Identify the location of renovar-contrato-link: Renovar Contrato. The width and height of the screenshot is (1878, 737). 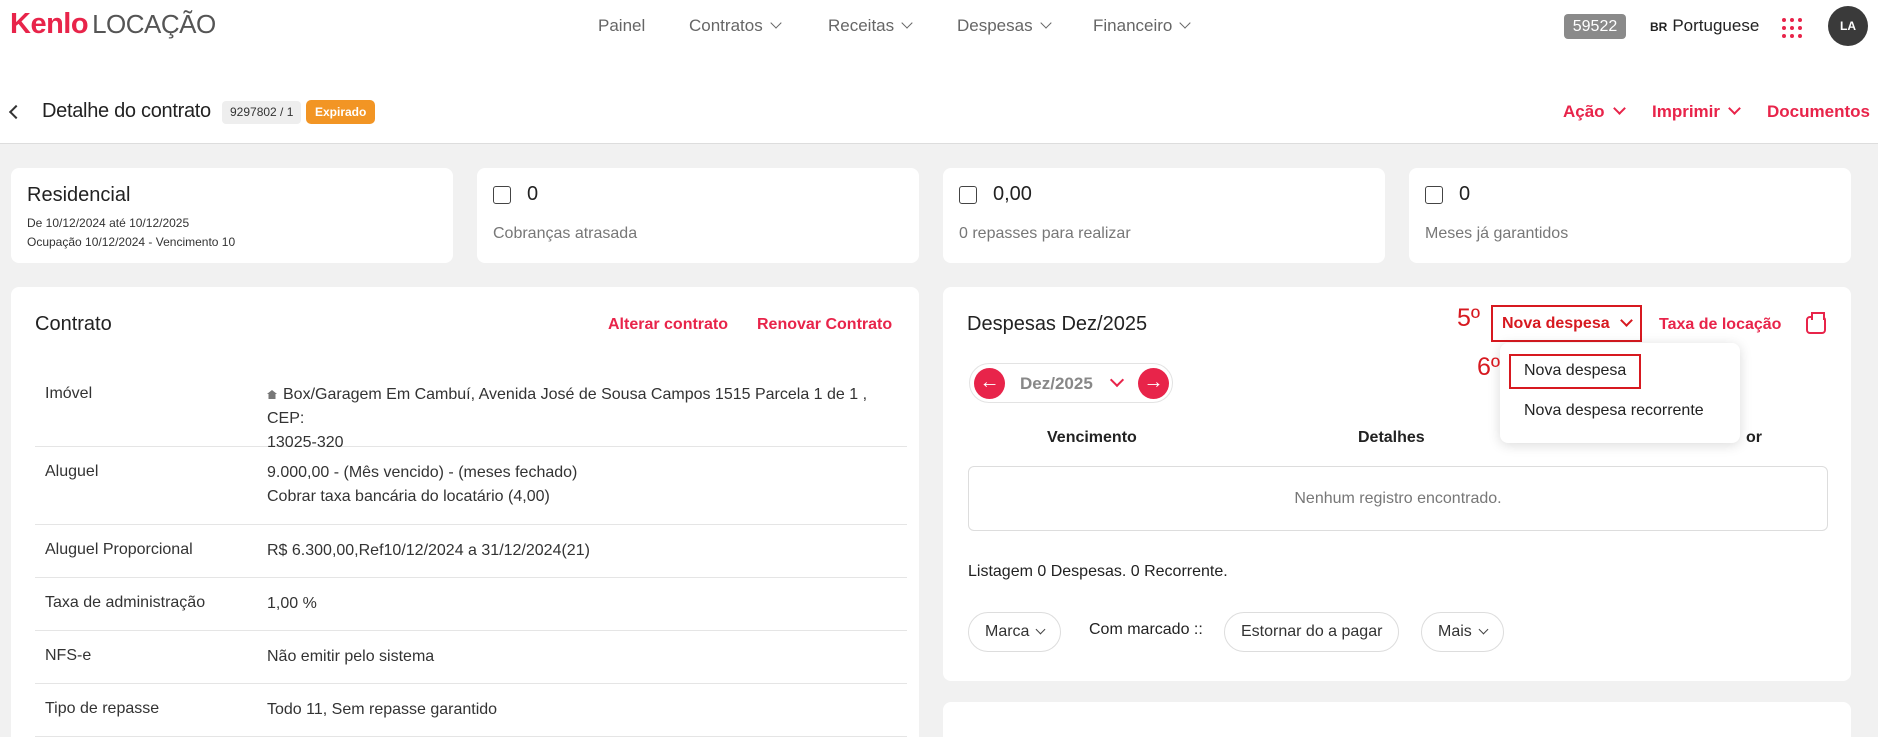
(824, 325).